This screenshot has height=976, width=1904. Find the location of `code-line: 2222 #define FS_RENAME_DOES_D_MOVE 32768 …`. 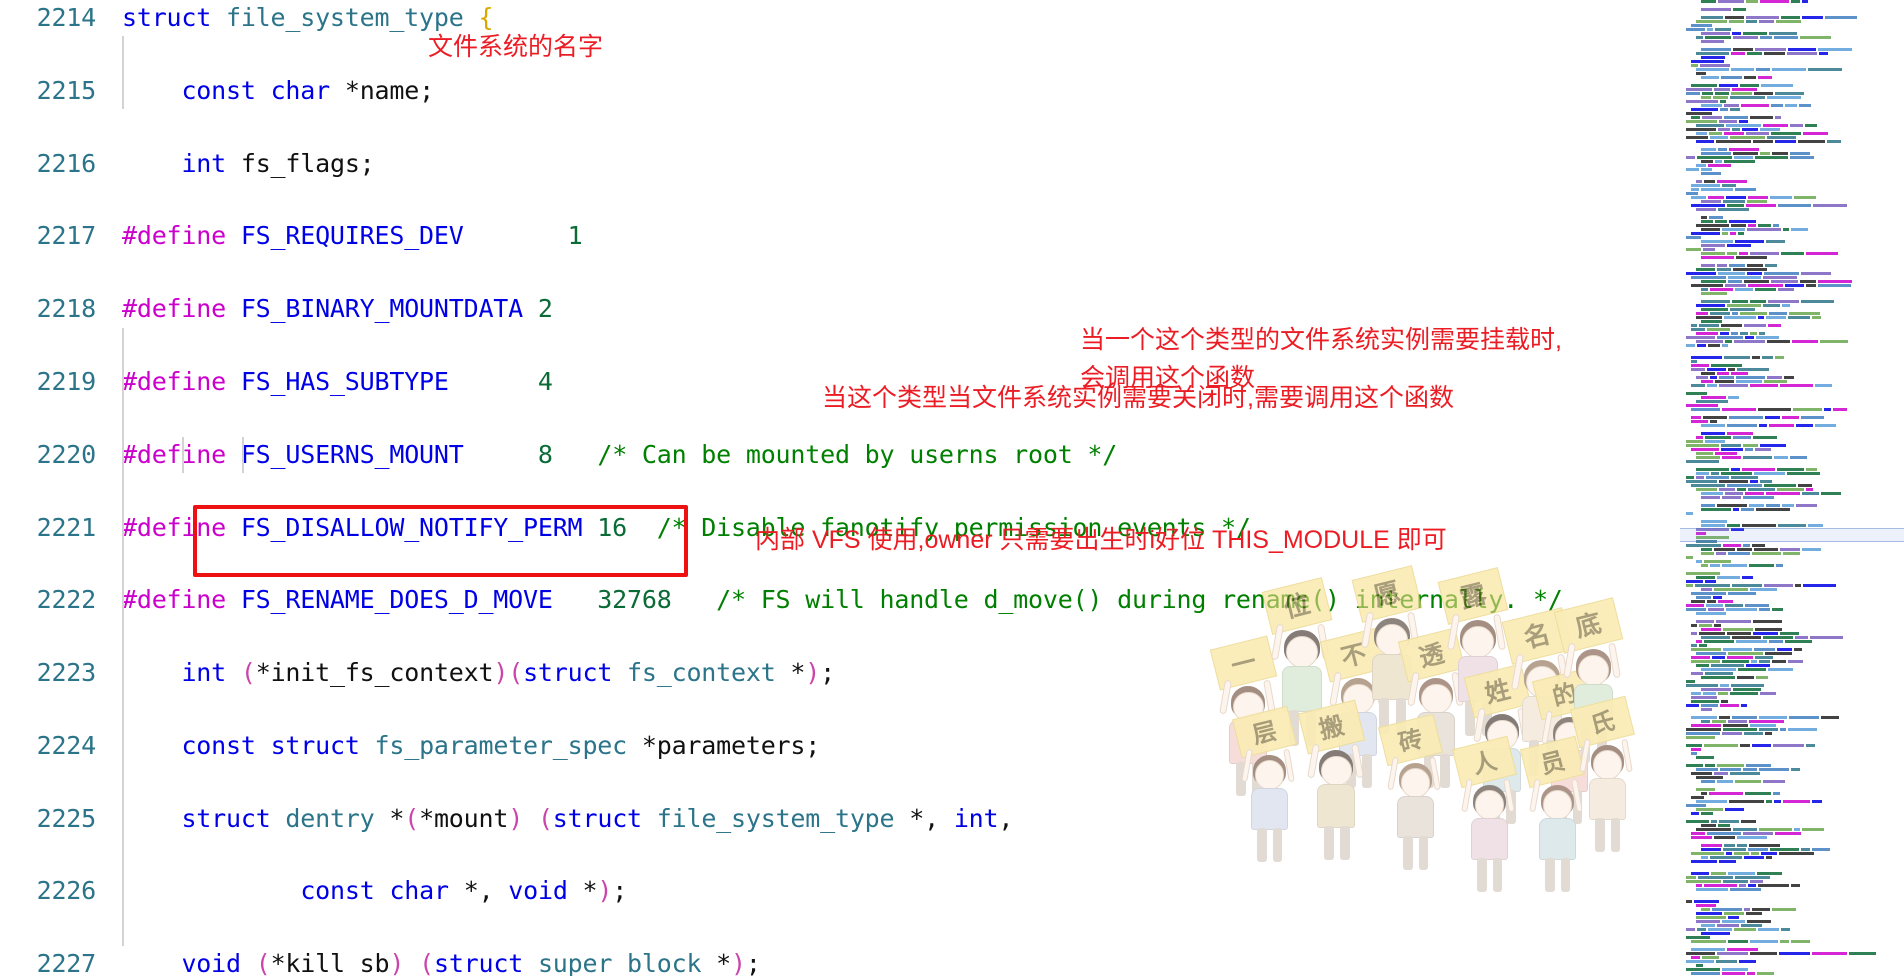

code-line: 2222 #define FS_RENAME_DOES_D_MOVE 32768 … is located at coordinates (840, 600).